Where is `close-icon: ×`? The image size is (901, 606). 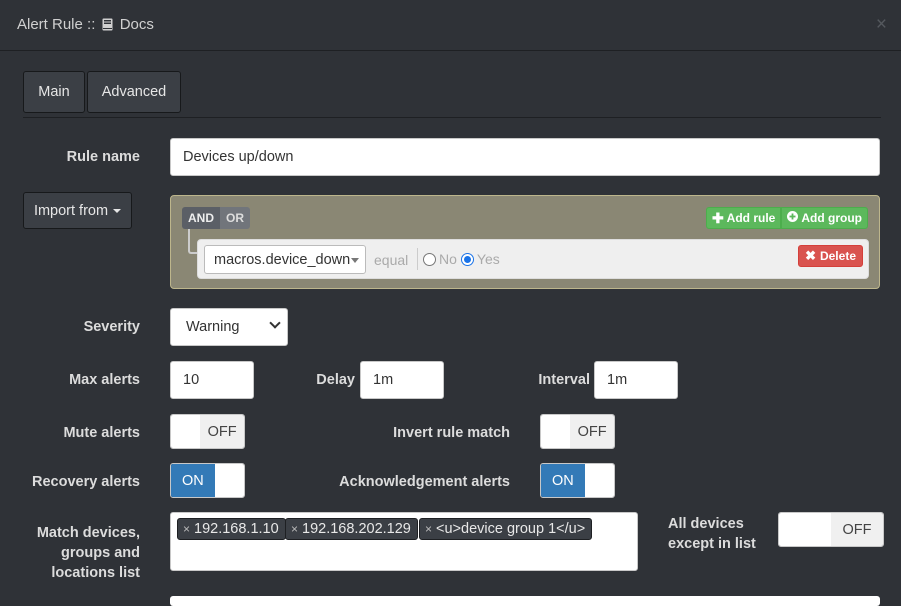
close-icon: × is located at coordinates (881, 24).